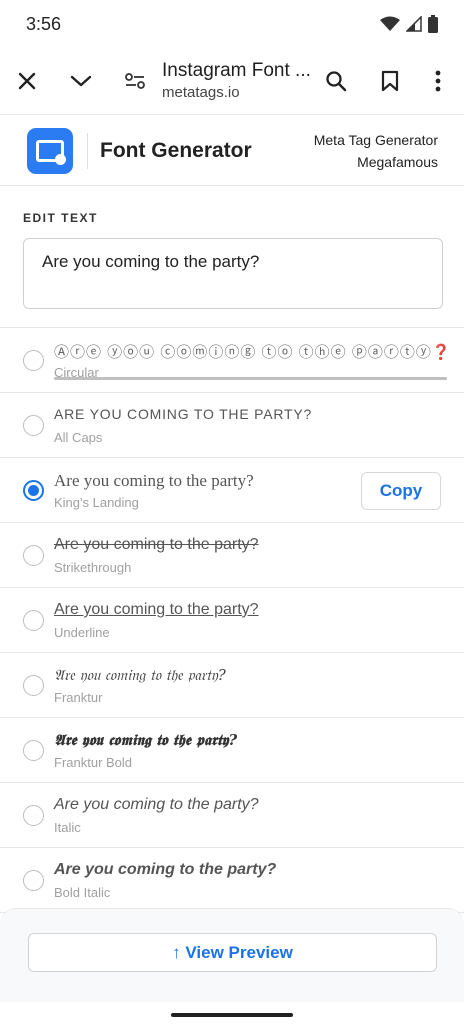 This screenshot has width=464, height=1030. What do you see at coordinates (87, 151) in the screenshot?
I see `divider` at bounding box center [87, 151].